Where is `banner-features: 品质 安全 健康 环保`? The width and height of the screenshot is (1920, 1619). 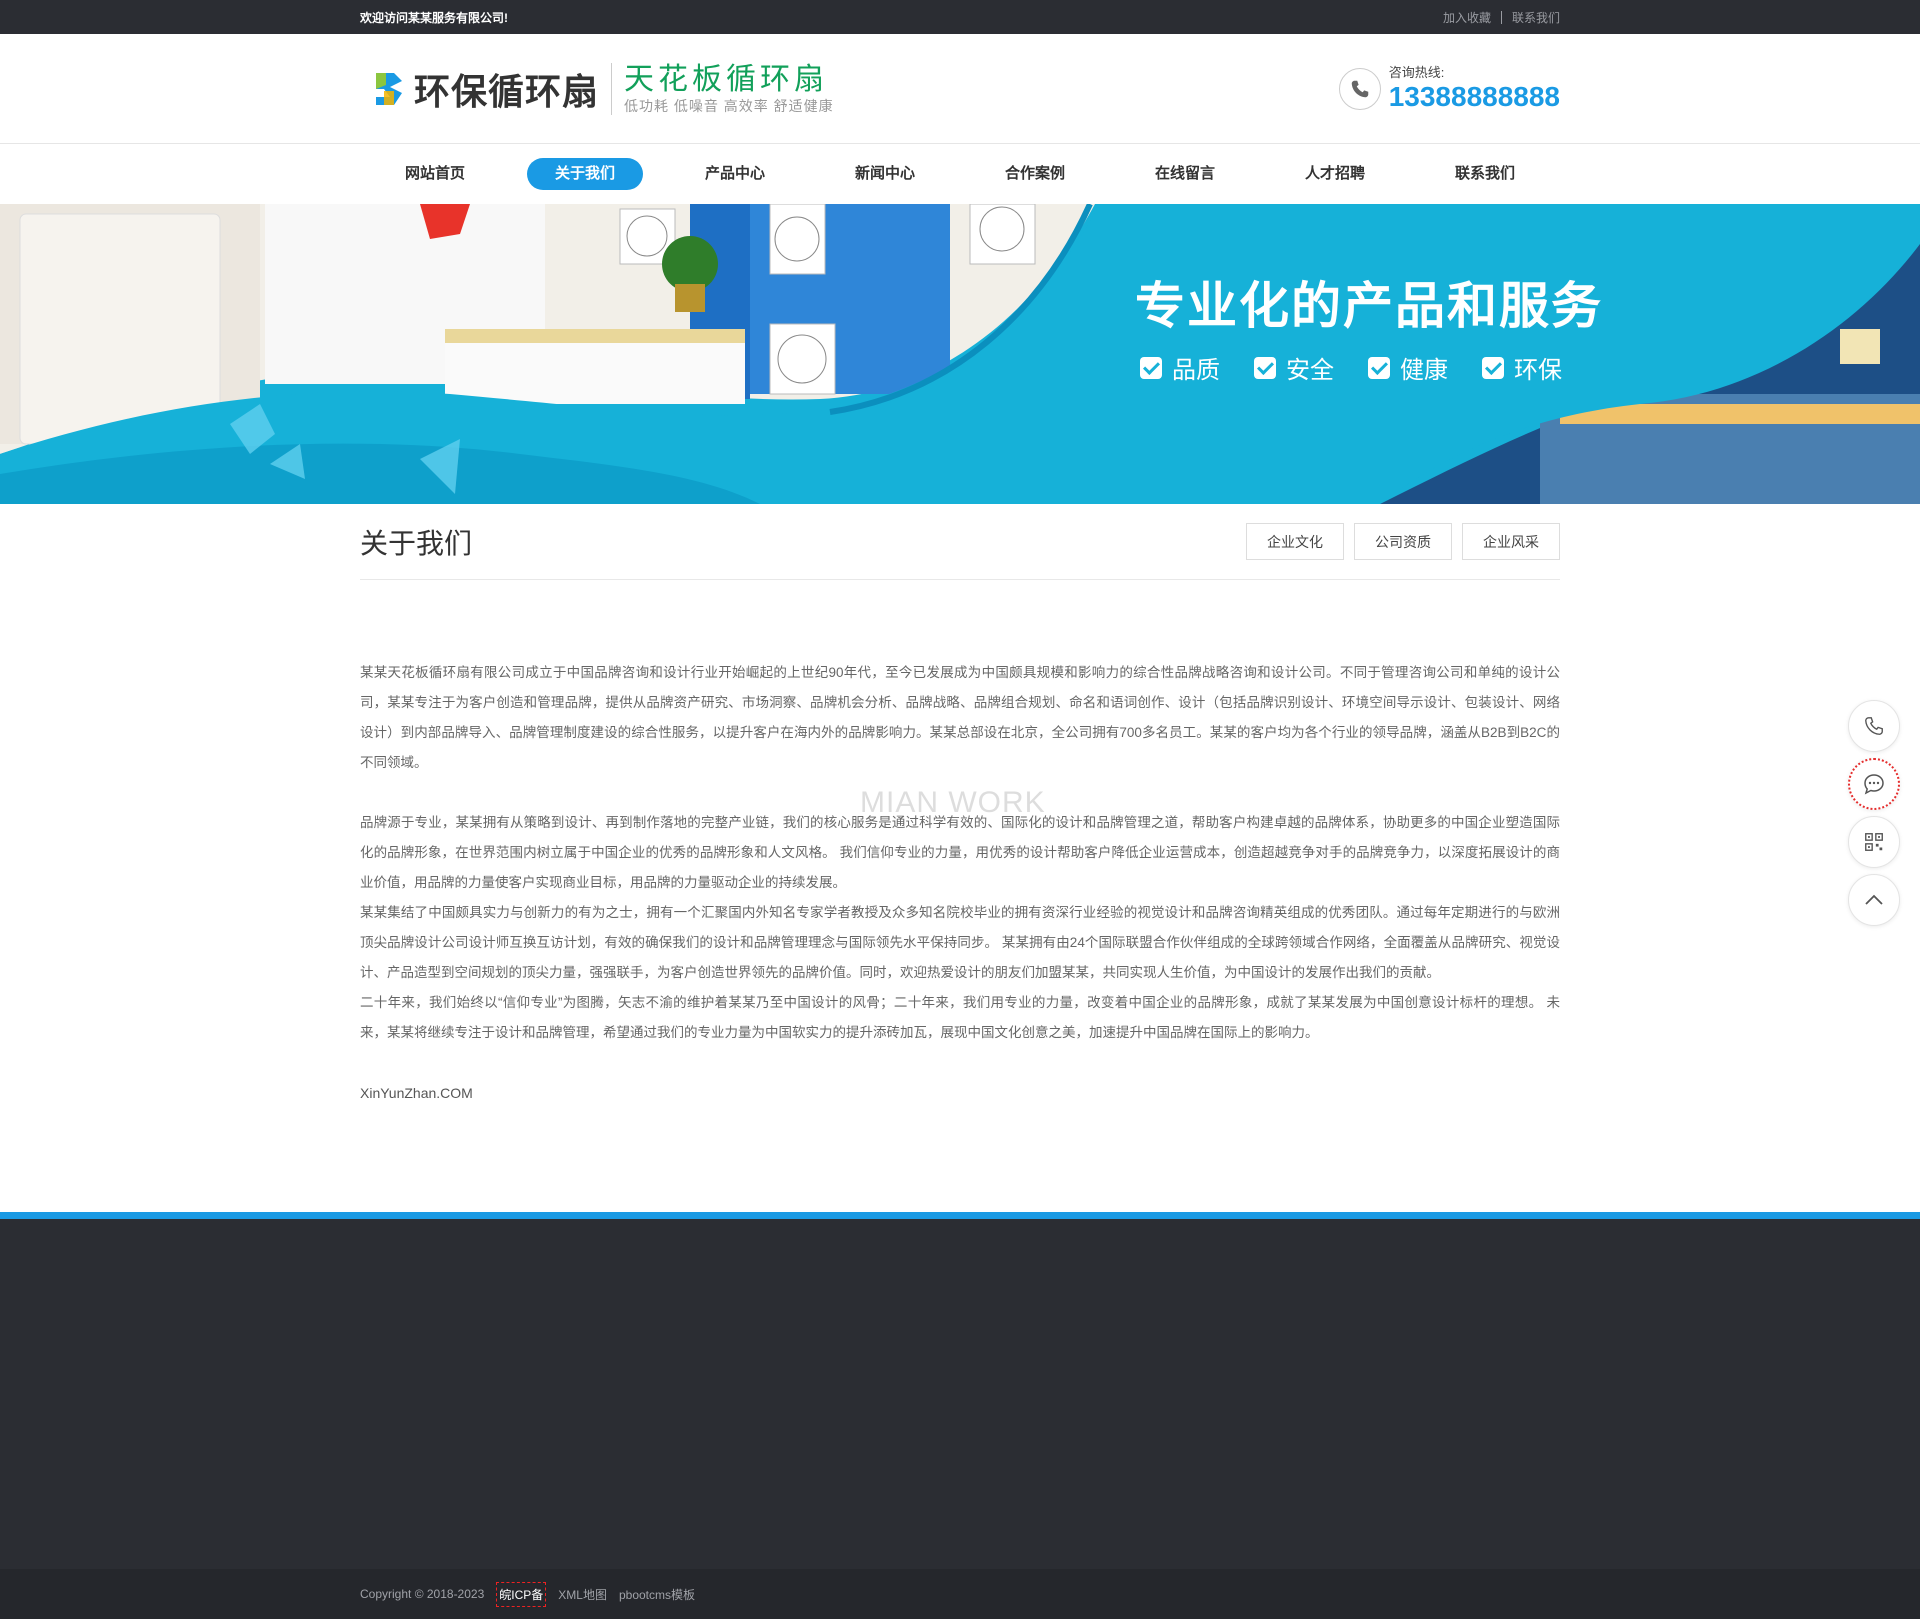 banner-features: 品质 安全 健康 环保 is located at coordinates (1368, 367).